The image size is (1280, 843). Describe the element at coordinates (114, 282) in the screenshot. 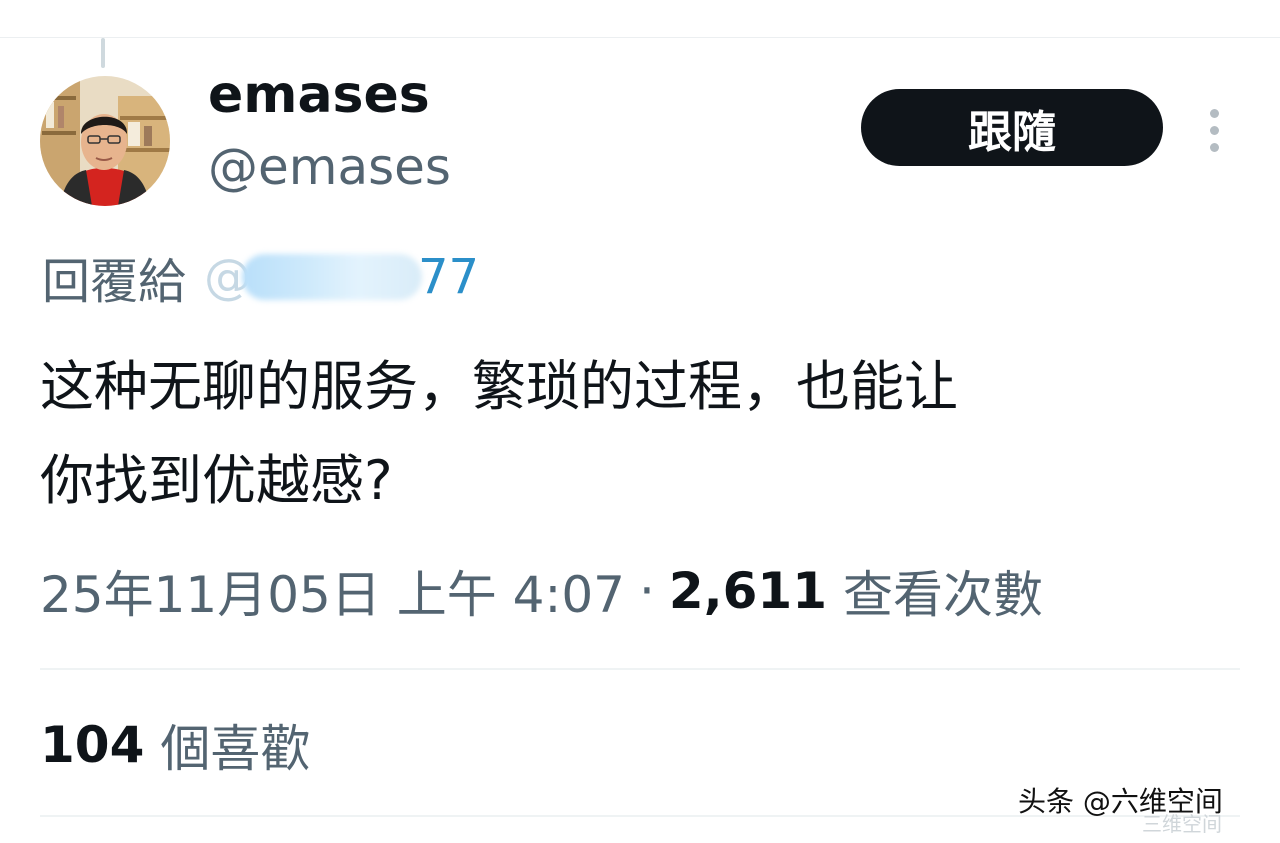

I see `reply-to-label: 回覆給` at that location.